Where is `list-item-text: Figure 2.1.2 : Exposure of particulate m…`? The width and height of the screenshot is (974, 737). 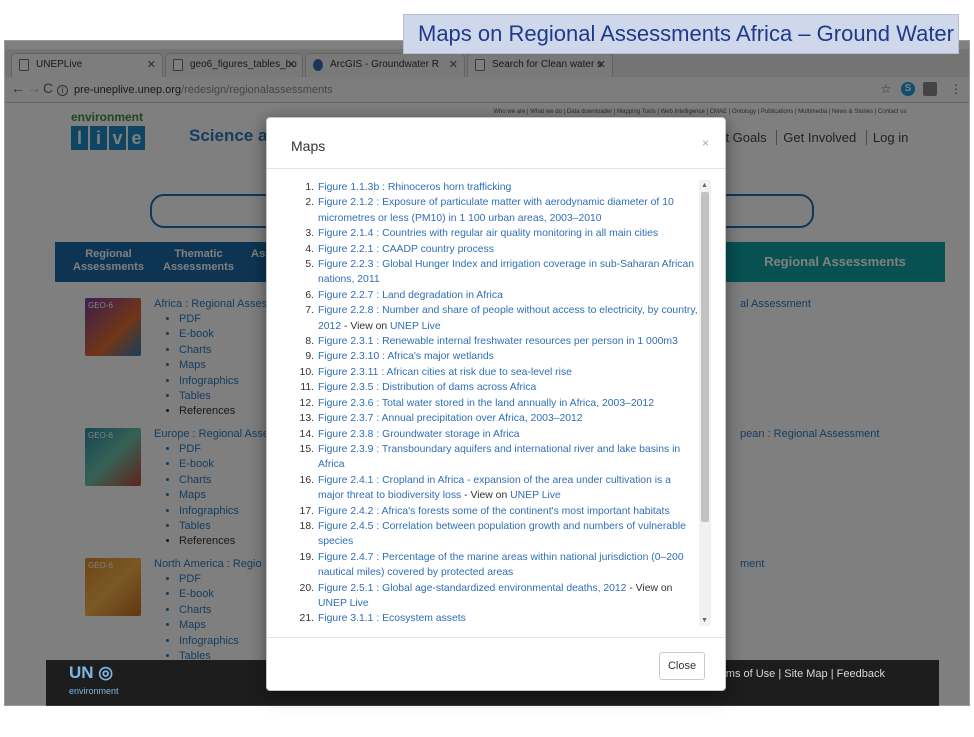
list-item-text: Figure 2.1.2 : Exposure of particulate m… is located at coordinates (508, 210).